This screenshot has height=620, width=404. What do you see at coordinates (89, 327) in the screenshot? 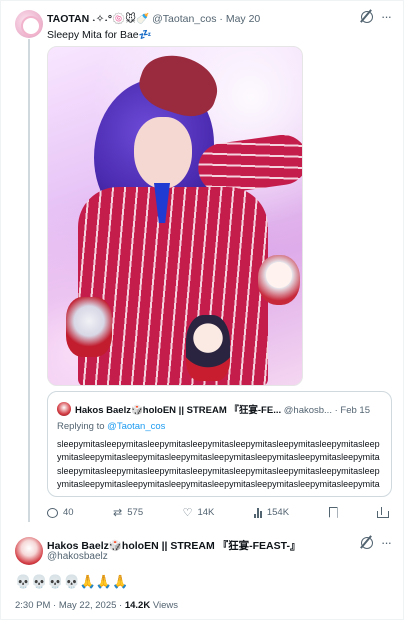
I see `photo-plush-left` at bounding box center [89, 327].